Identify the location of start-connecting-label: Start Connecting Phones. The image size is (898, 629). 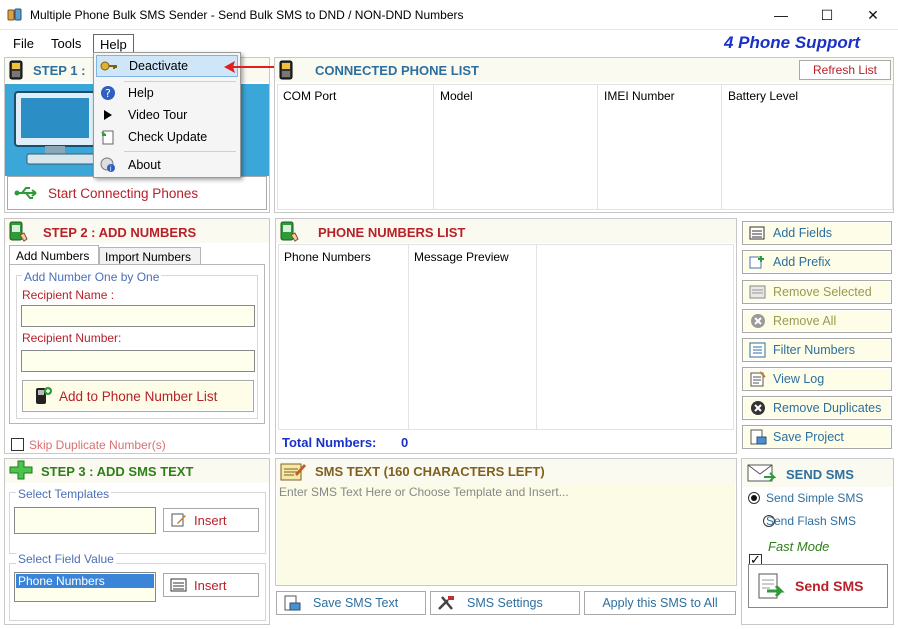
(123, 193).